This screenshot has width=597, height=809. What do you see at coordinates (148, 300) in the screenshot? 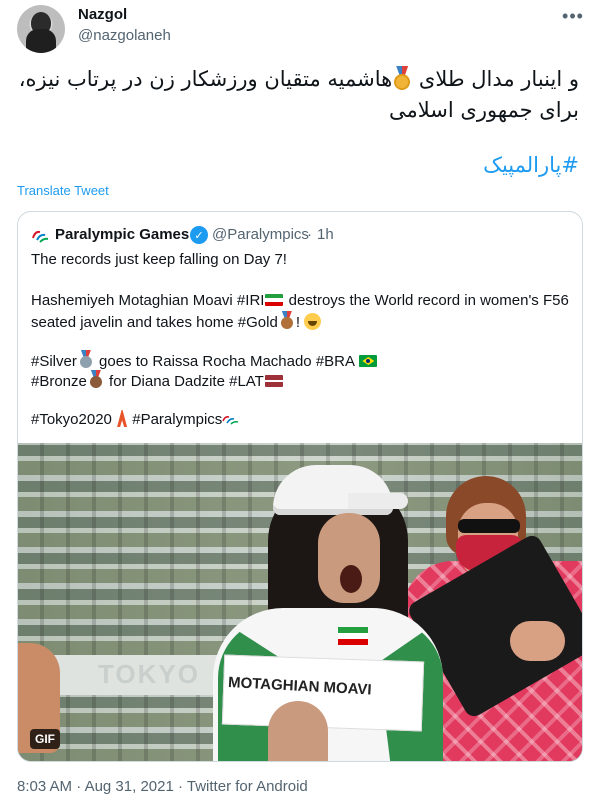
I see `quote-line-2a: Hashemiyeh Motaghian Moavi #IRI` at bounding box center [148, 300].